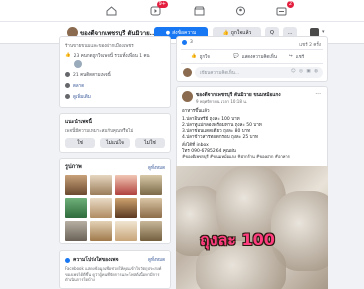 Image resolution: width=364 pixels, height=289 pixels. What do you see at coordinates (284, 9) in the screenshot?
I see `gaming-icon: 2` at bounding box center [284, 9].